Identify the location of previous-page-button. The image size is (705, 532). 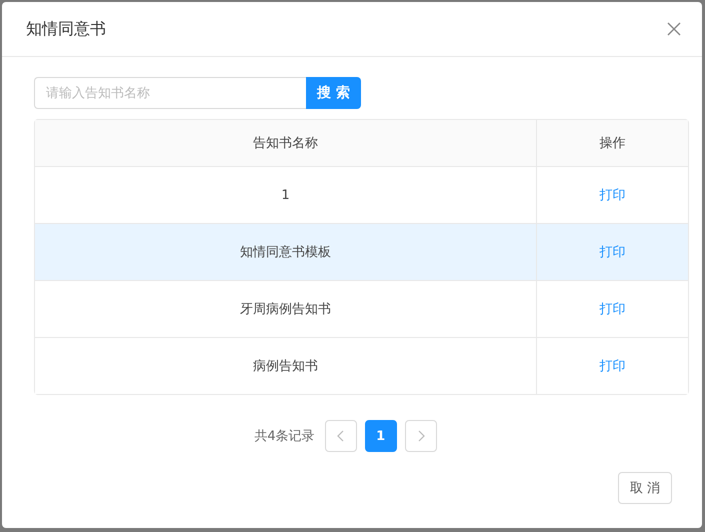
(340, 436).